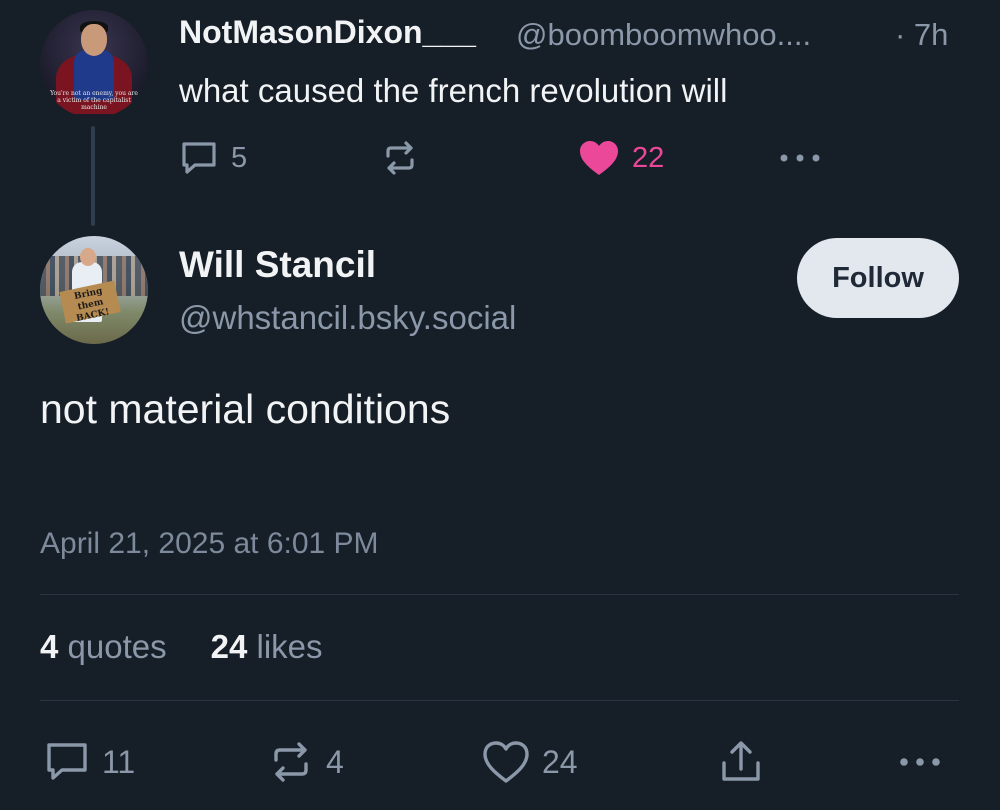  What do you see at coordinates (453, 90) in the screenshot?
I see `parent-post-text: what caused the french revolution will` at bounding box center [453, 90].